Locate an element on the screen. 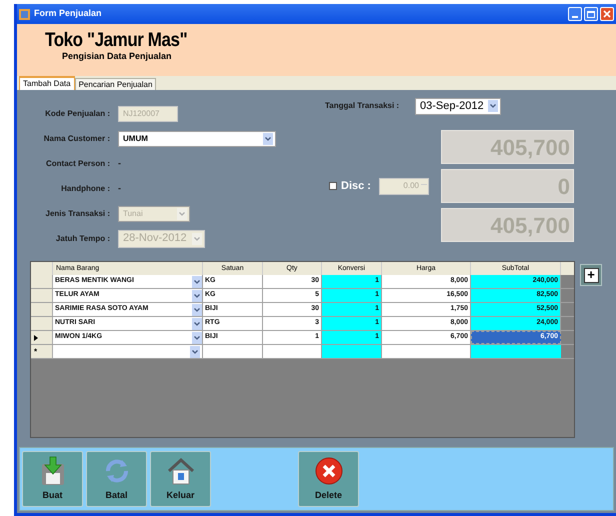 Image resolution: width=616 pixels, height=516 pixels. toolbar-button: Delete is located at coordinates (328, 479).